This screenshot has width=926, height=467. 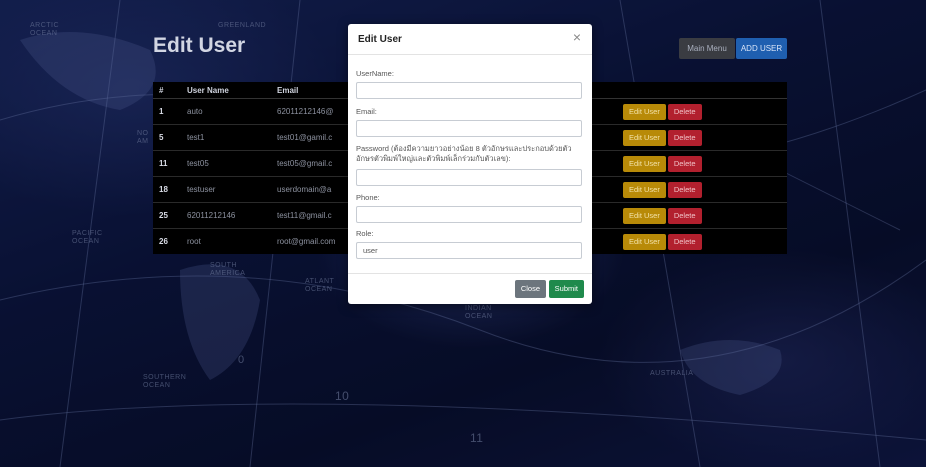 What do you see at coordinates (199, 45) in the screenshot?
I see `page-title: Edit User` at bounding box center [199, 45].